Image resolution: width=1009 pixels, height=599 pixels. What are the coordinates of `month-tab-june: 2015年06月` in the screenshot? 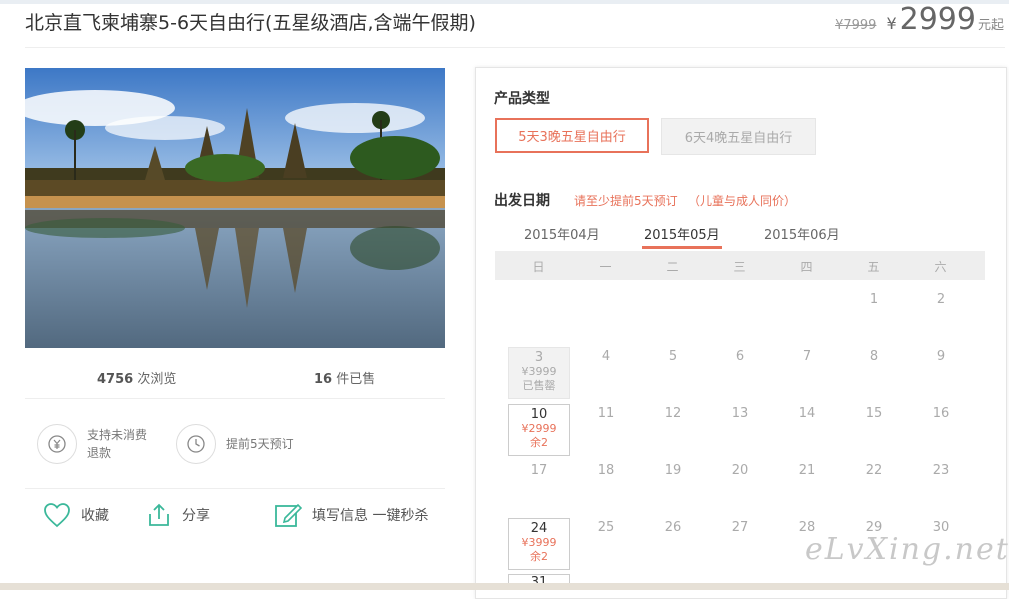 It's located at (802, 233).